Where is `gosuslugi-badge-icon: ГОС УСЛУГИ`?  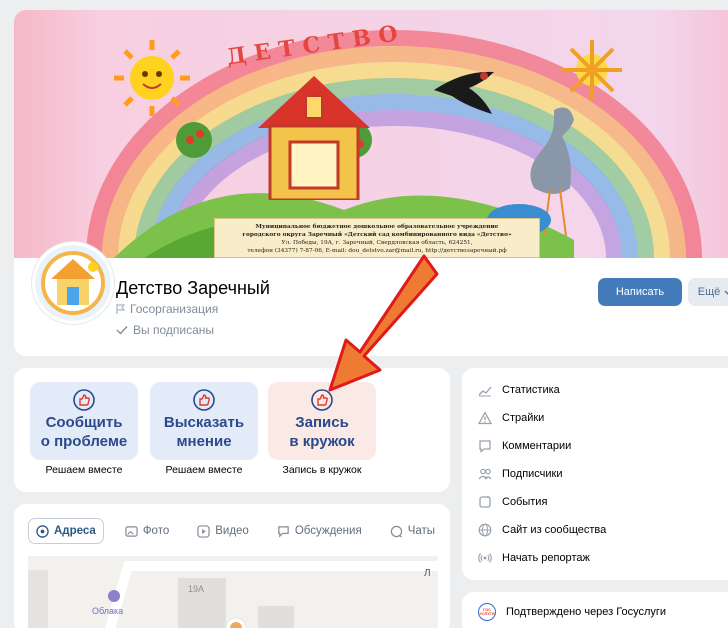
gosuslugi-badge-icon: ГОС УСЛУГИ is located at coordinates (487, 612).